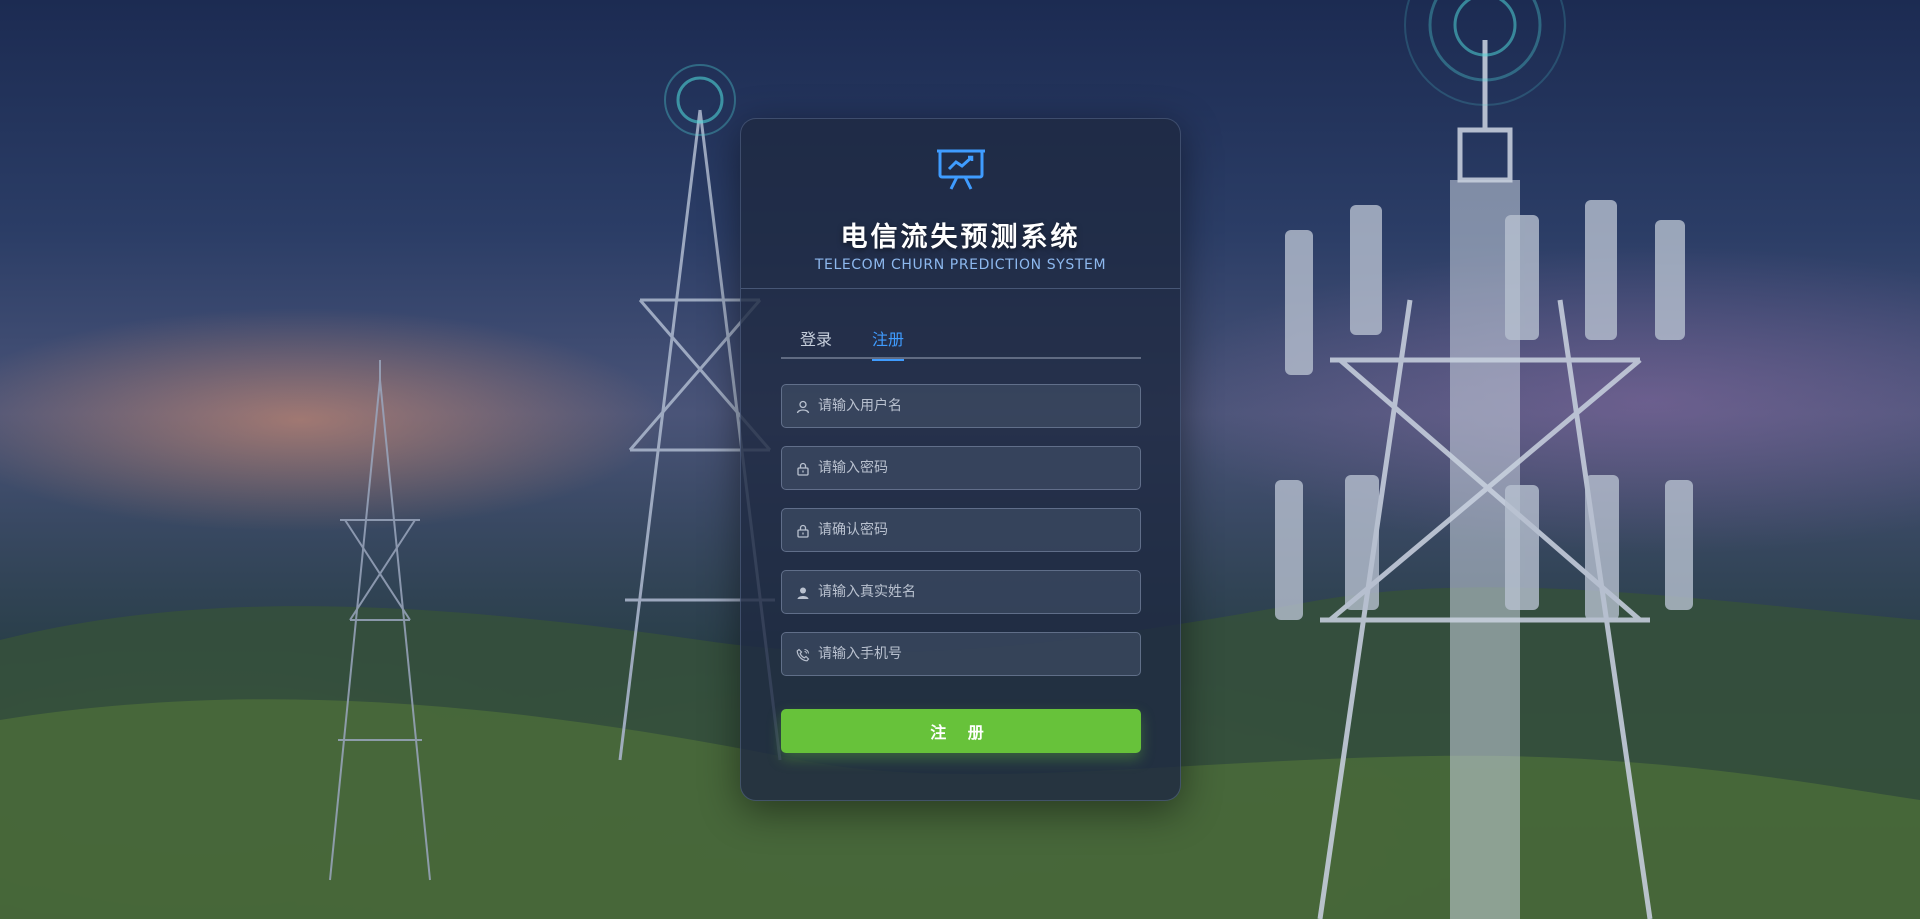 The image size is (1920, 919). What do you see at coordinates (973, 654) in the screenshot?
I see `phone-input` at bounding box center [973, 654].